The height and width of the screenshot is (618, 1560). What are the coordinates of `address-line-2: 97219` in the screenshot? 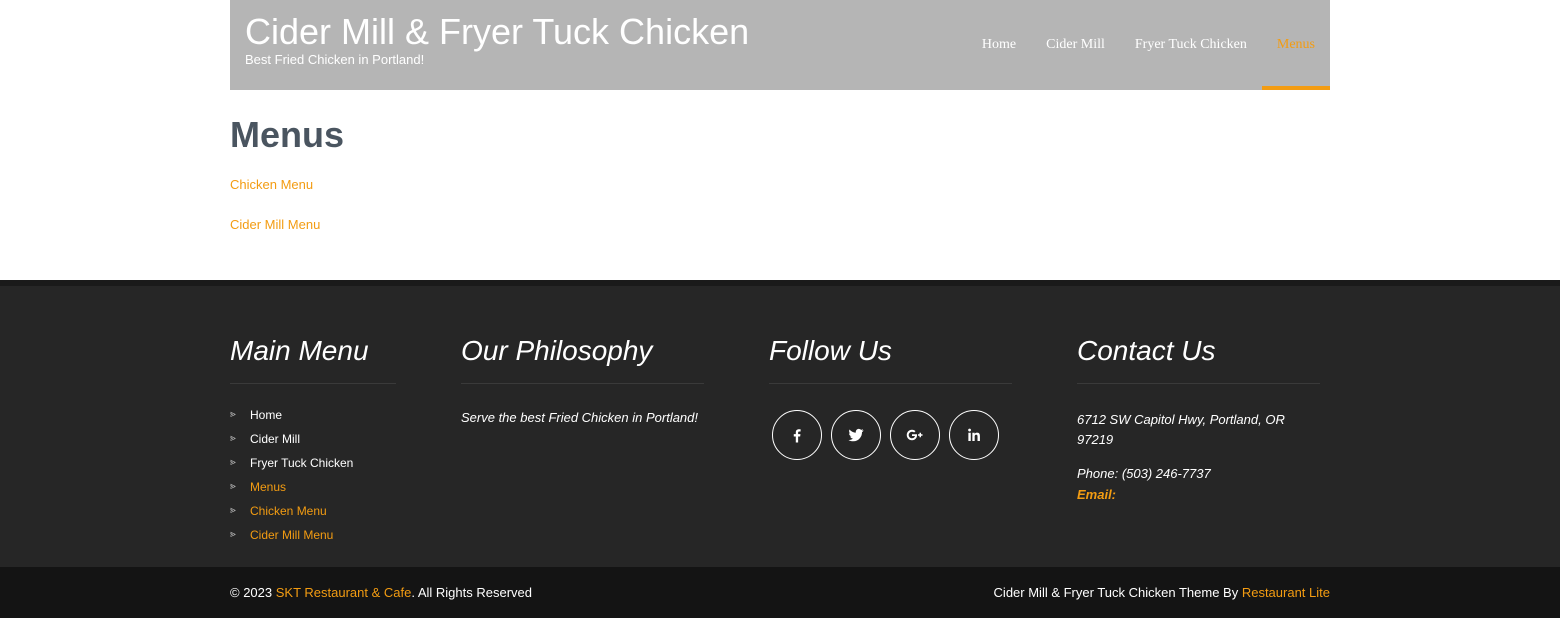 It's located at (1095, 439).